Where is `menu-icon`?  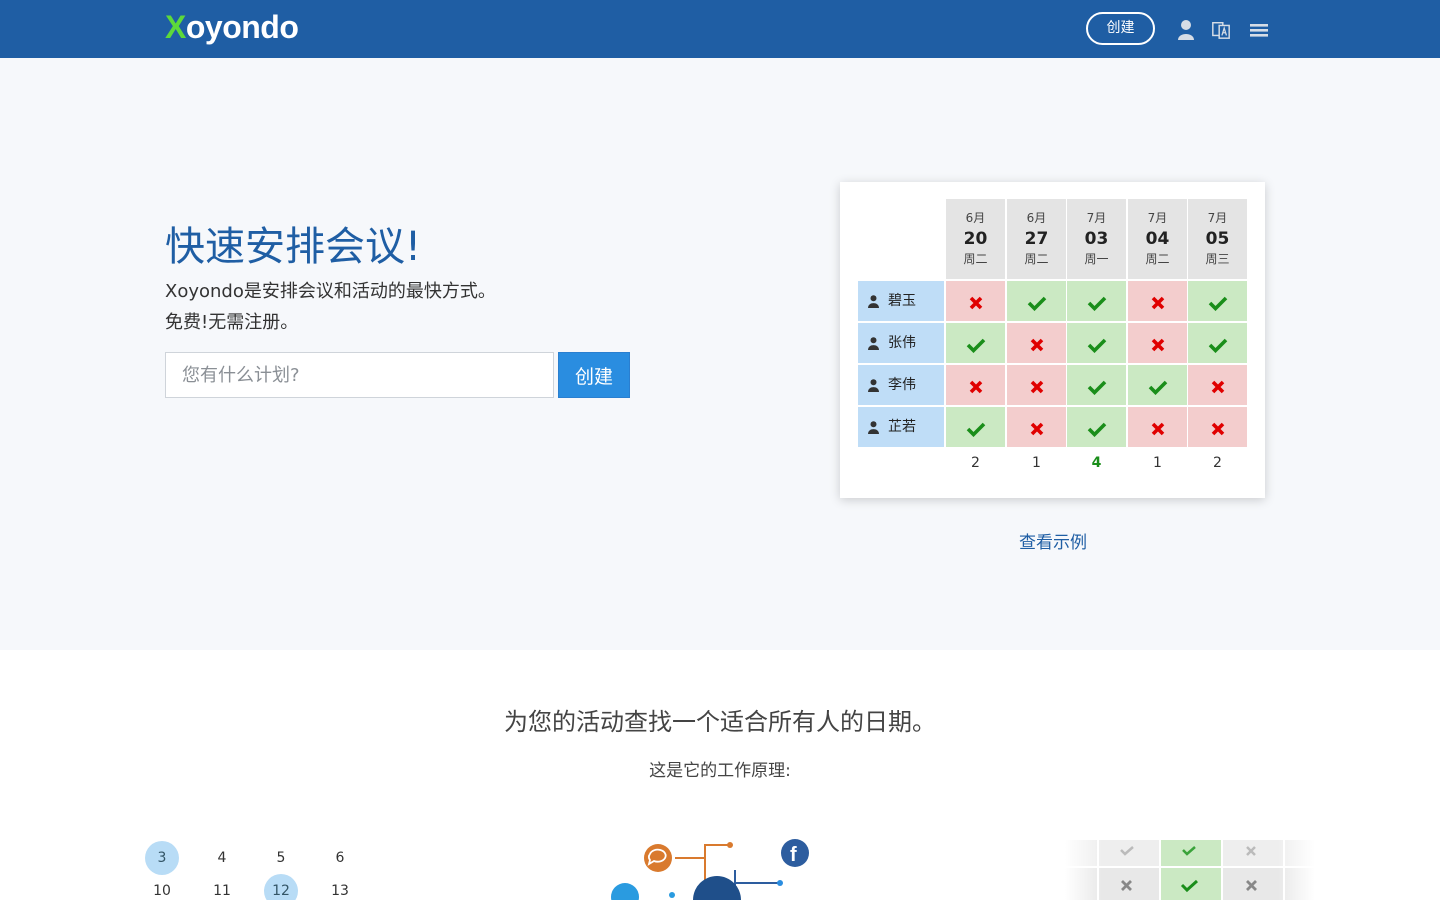 menu-icon is located at coordinates (1259, 30).